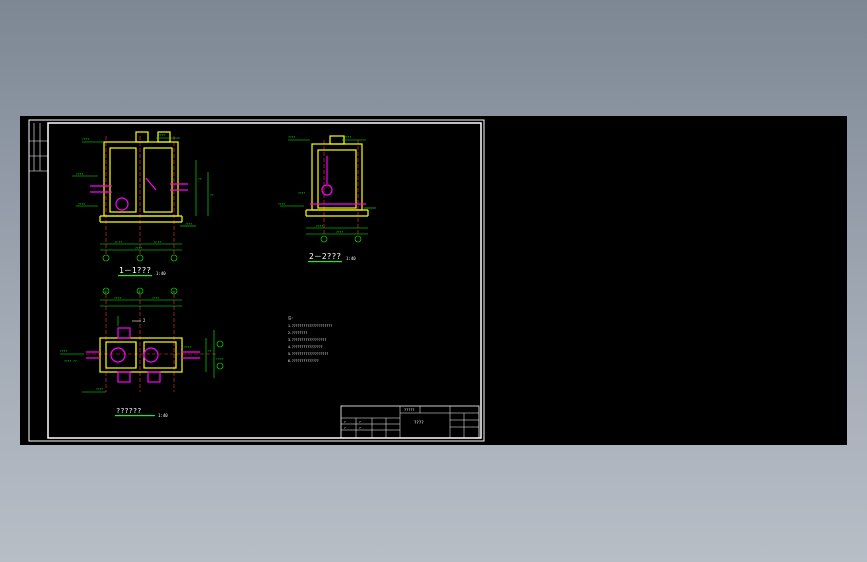  Describe the element at coordinates (303, 361) in the screenshot. I see `note-line-6: 6.??????????????` at that location.